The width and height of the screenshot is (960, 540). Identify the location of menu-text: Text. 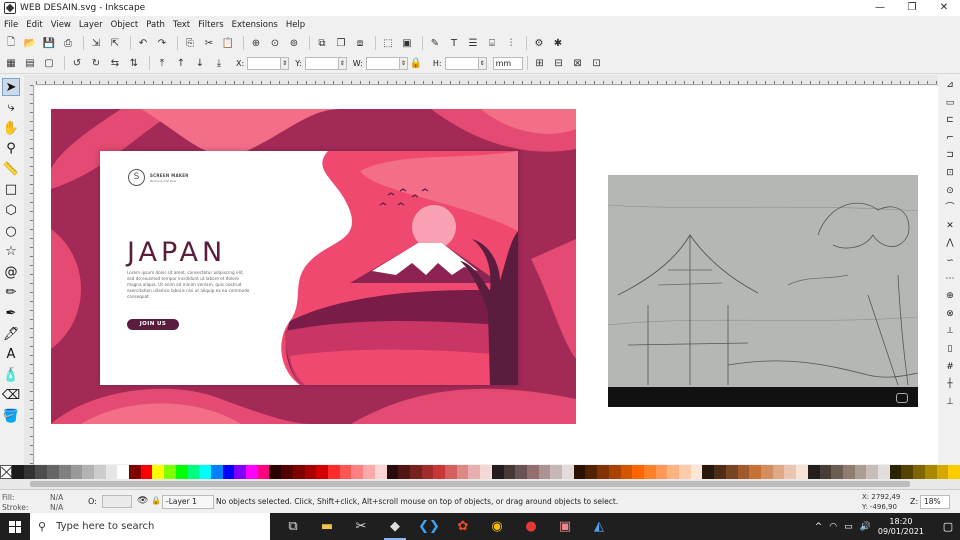
(181, 25).